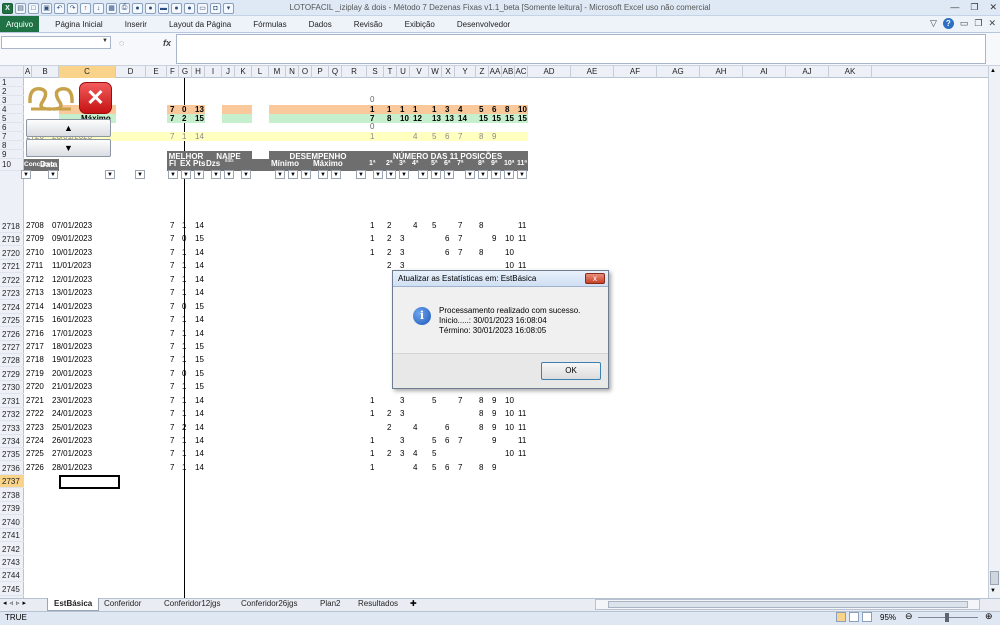  Describe the element at coordinates (989, 616) in the screenshot. I see `zoom-in-icon: ⊕` at that location.